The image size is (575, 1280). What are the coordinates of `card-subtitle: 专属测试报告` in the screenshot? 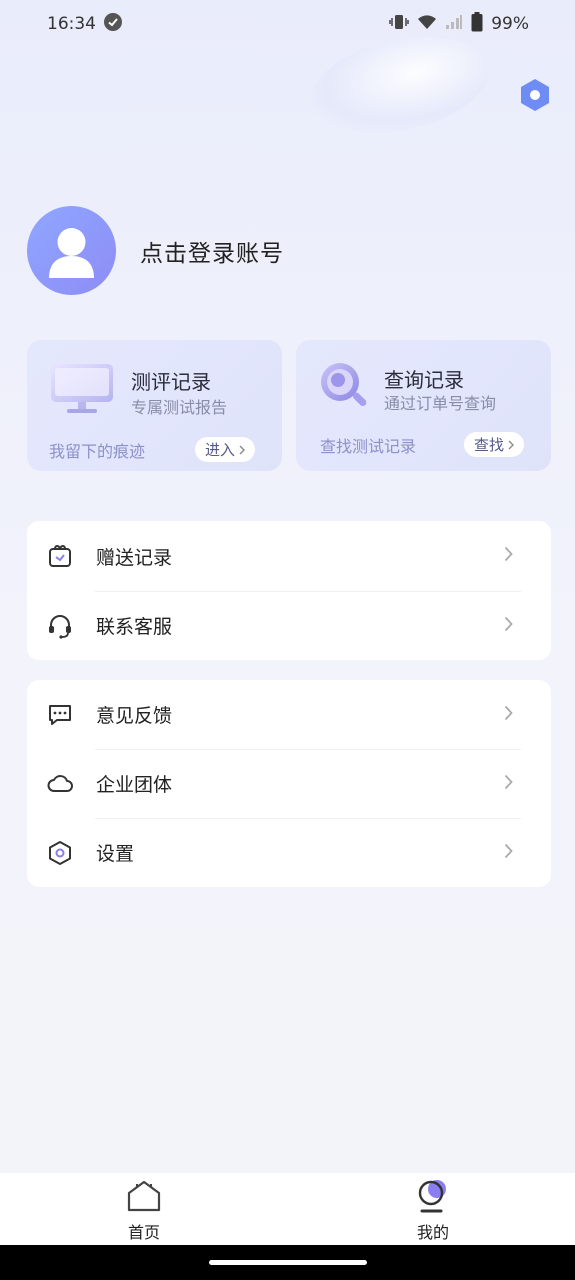 It's located at (179, 407).